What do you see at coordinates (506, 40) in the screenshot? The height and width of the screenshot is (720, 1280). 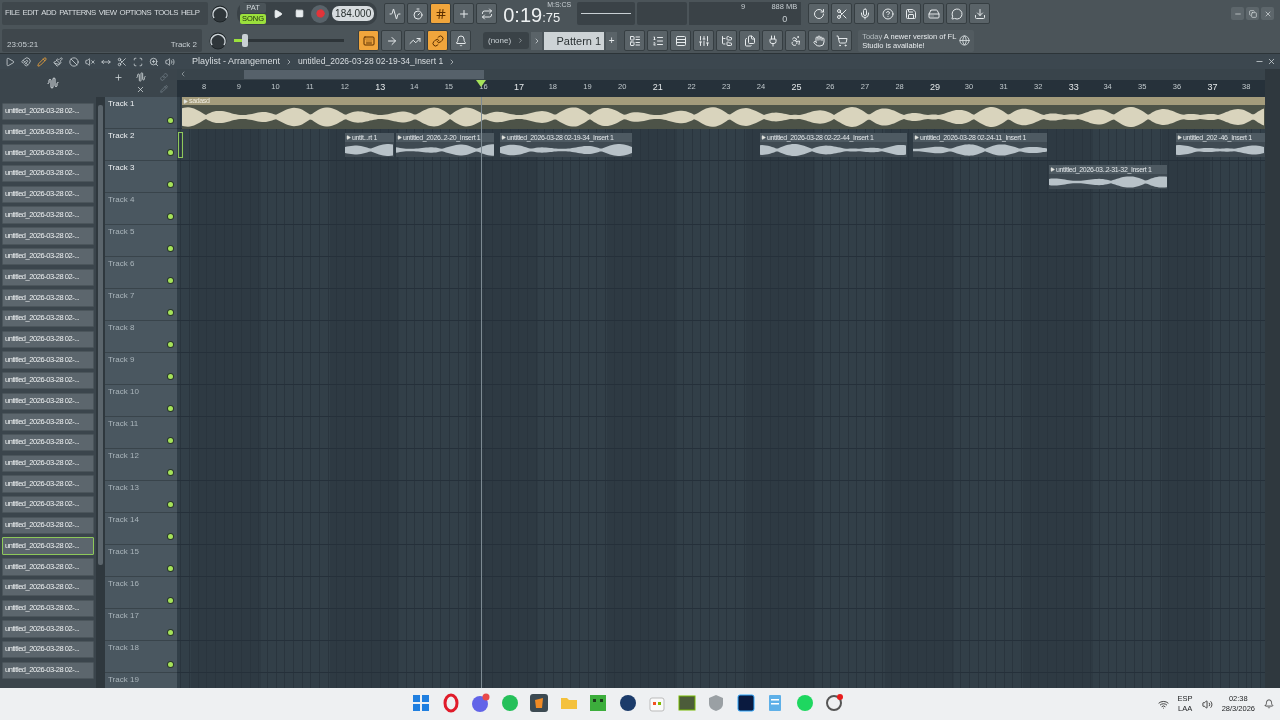 I see `channel-dropdown: (none)` at bounding box center [506, 40].